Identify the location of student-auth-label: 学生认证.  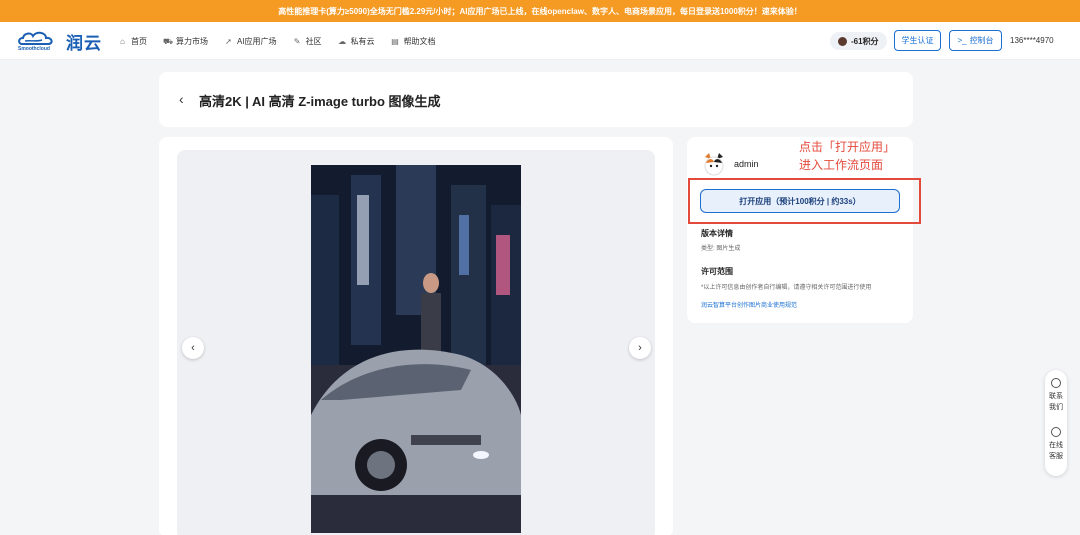
(917, 40).